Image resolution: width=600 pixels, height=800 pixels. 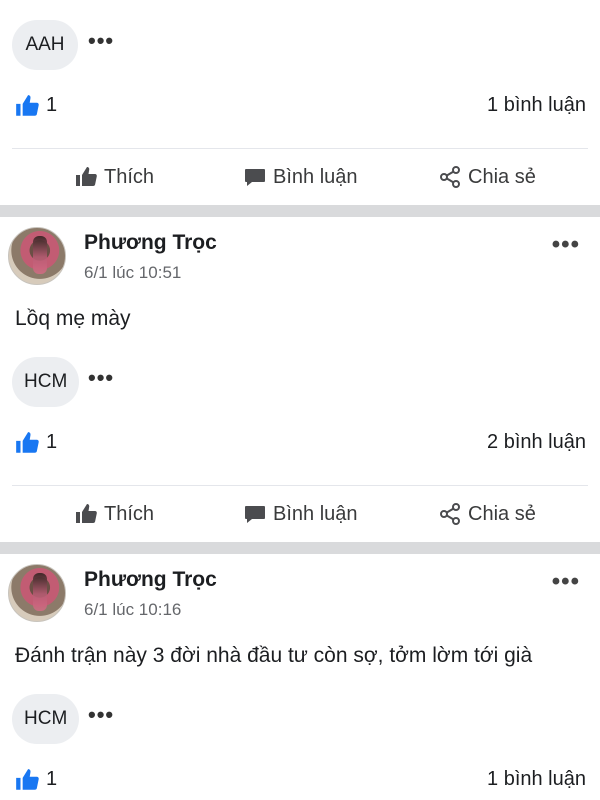 I want to click on comment-count: 2 bình luận, so click(x=536, y=442).